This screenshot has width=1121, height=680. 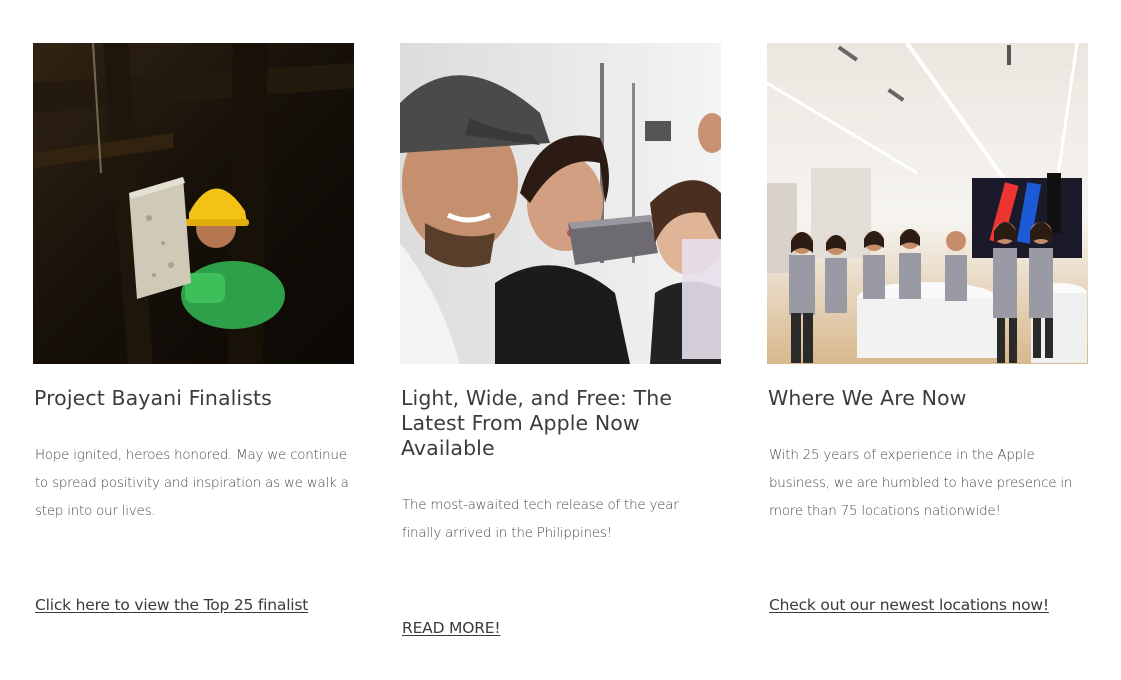 What do you see at coordinates (867, 398) in the screenshot?
I see `card-title: Where We Are Now` at bounding box center [867, 398].